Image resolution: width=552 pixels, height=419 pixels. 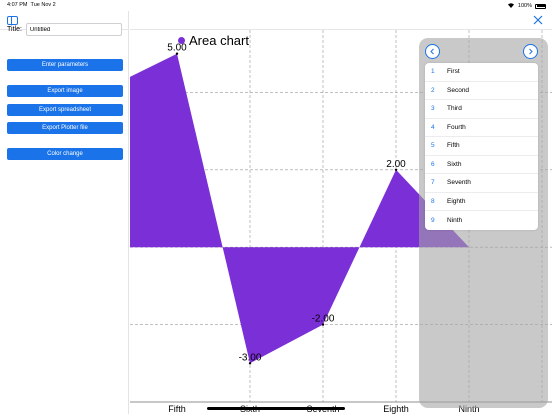 What do you see at coordinates (323, 319) in the screenshot?
I see `data-label: -2.00` at bounding box center [323, 319].